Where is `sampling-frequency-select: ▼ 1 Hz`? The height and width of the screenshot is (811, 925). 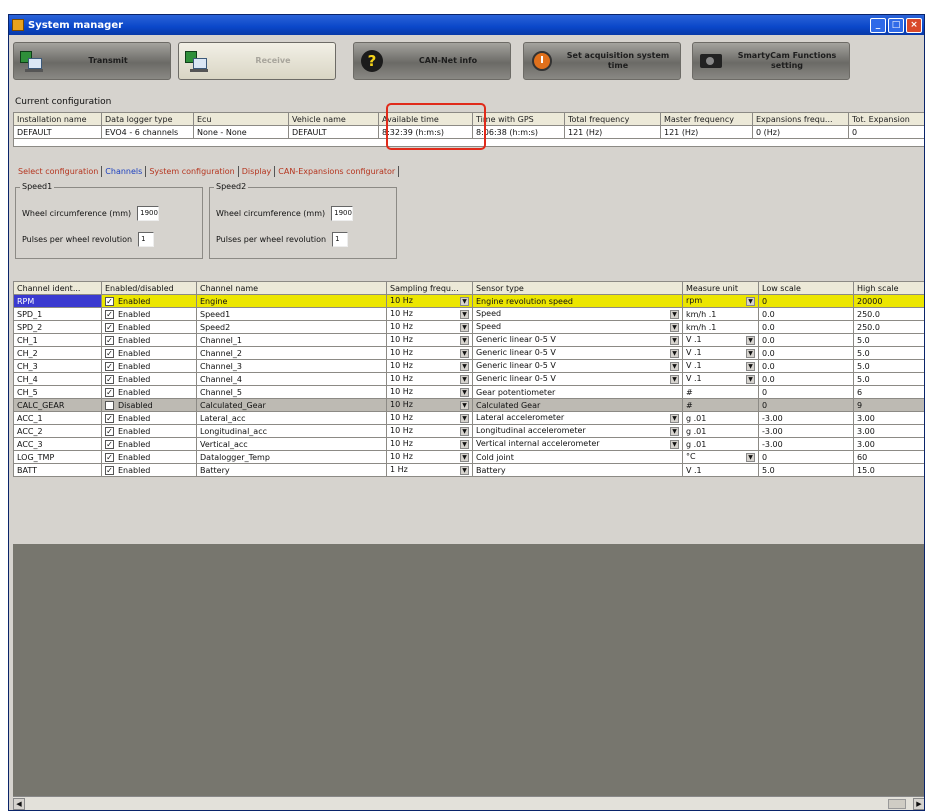 sampling-frequency-select: ▼ 1 Hz is located at coordinates (429, 470).